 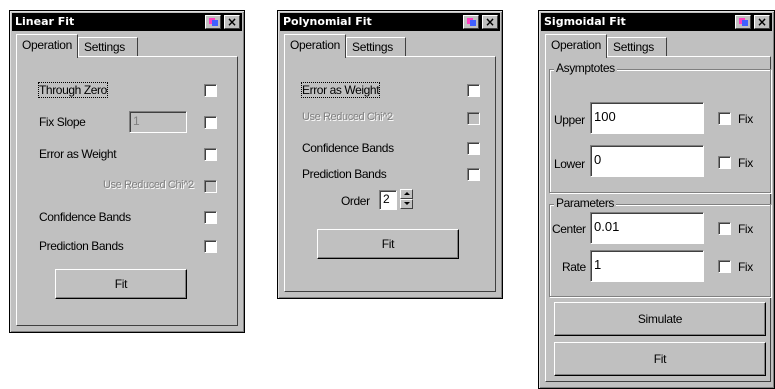 I want to click on window-title: Polynomial Fit, so click(x=327, y=21).